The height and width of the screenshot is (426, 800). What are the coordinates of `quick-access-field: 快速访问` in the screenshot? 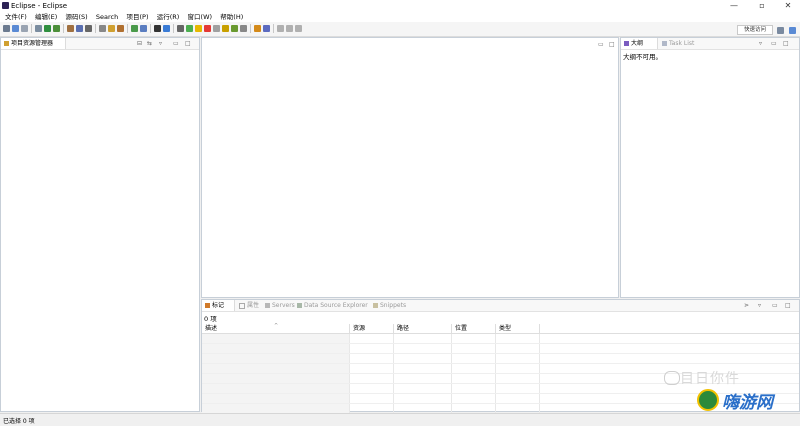 It's located at (755, 30).